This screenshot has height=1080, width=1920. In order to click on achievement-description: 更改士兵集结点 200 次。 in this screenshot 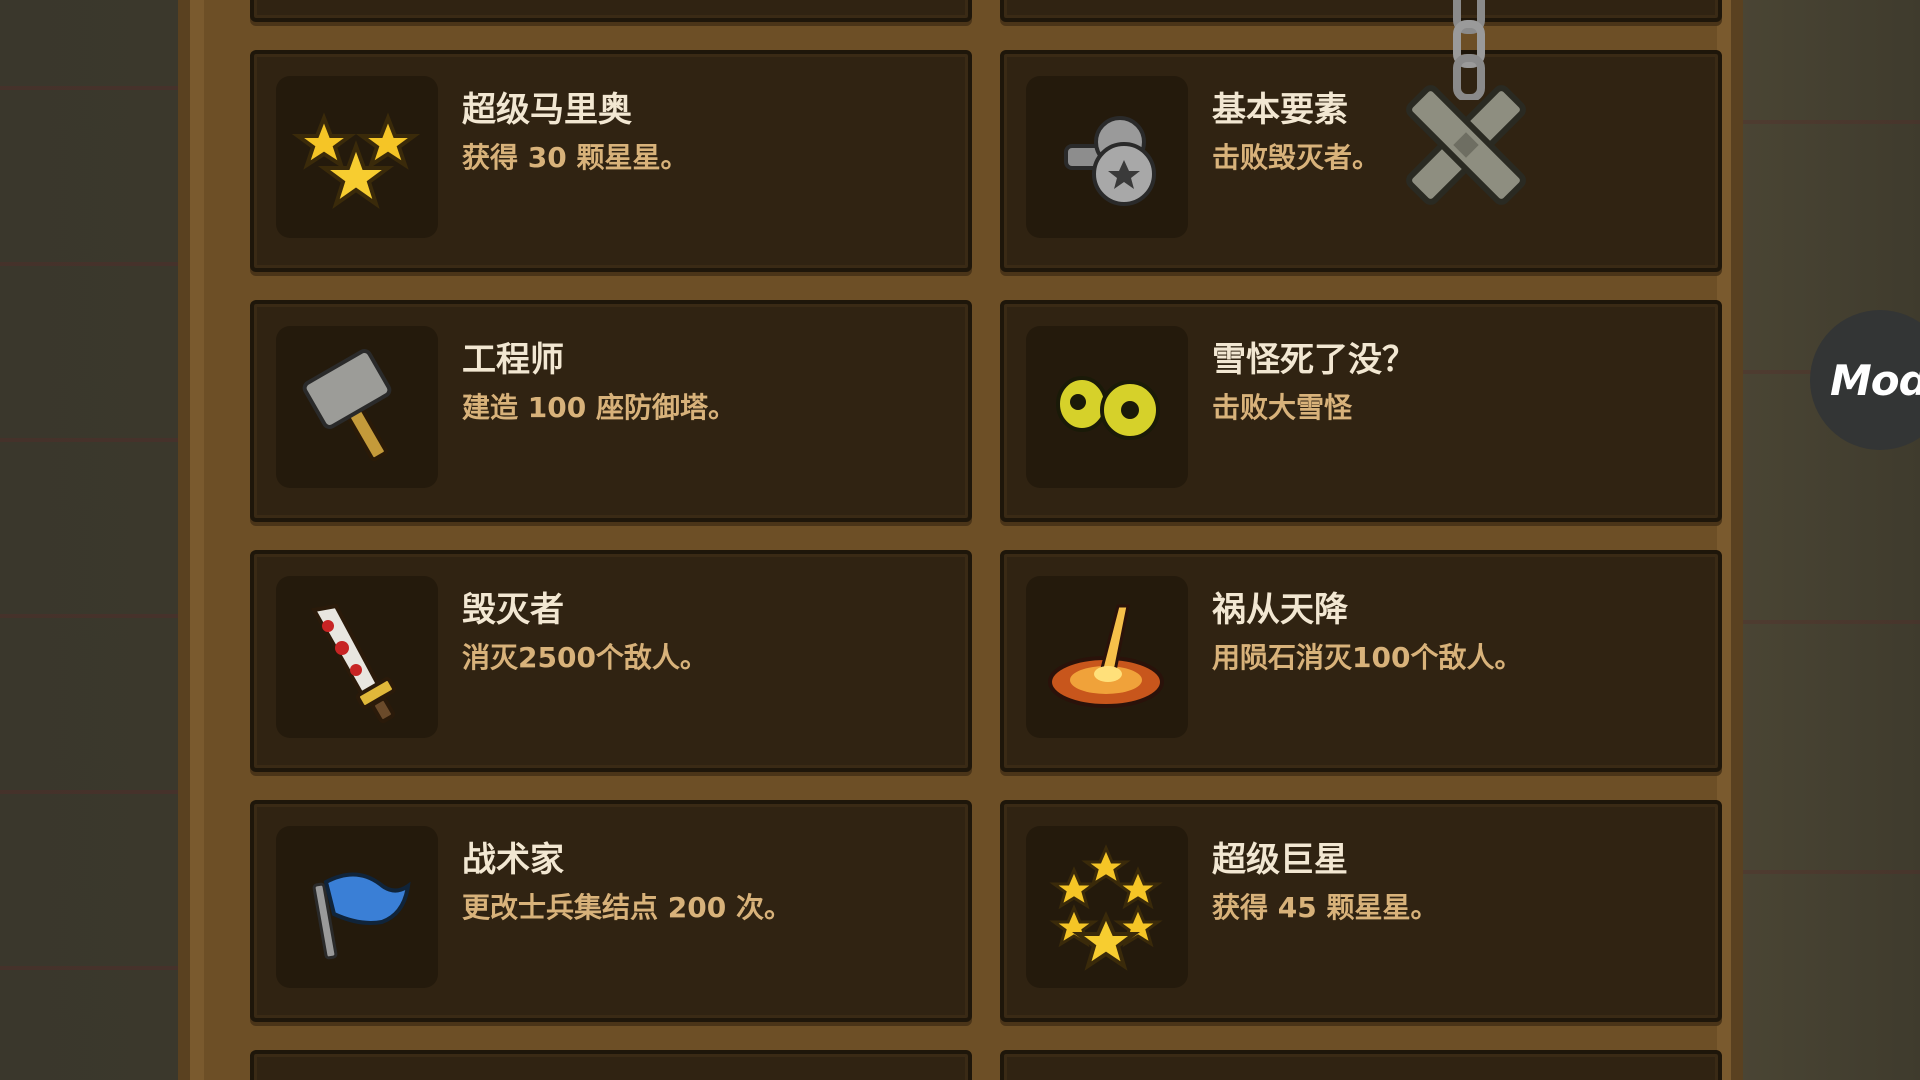, I will do `click(627, 907)`.